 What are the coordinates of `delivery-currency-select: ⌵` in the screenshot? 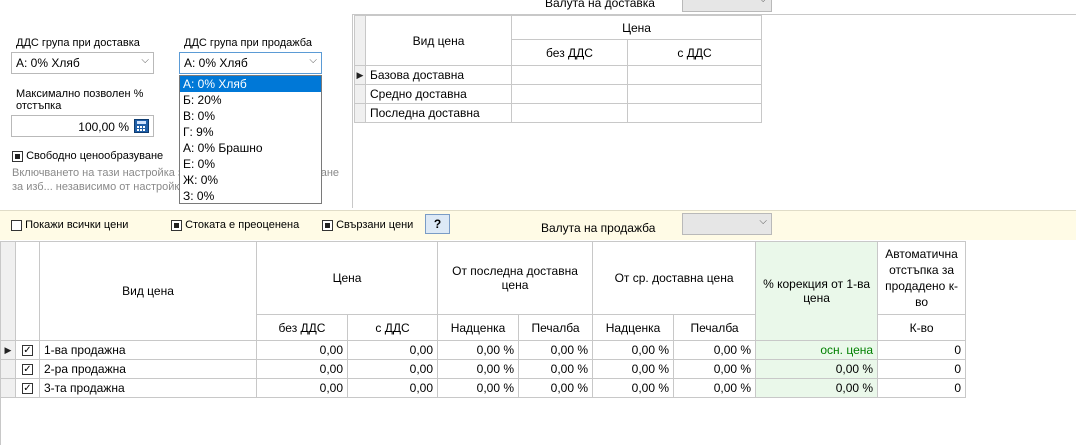 It's located at (727, 6).